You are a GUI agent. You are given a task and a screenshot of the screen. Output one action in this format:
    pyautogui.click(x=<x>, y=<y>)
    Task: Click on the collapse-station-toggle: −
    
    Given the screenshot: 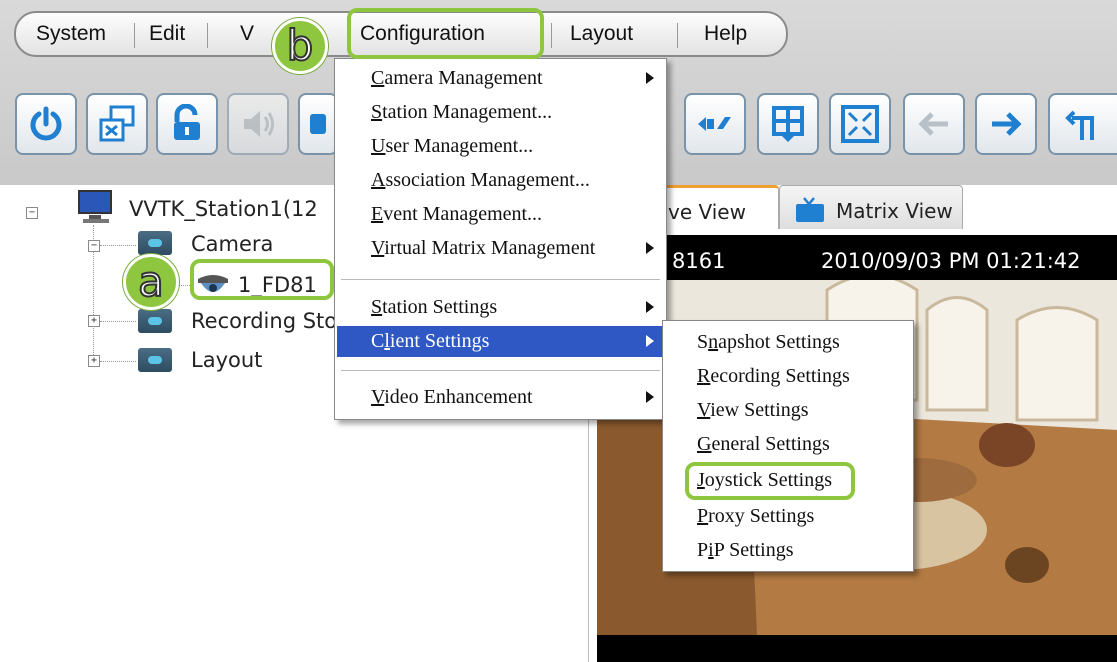 What is the action you would take?
    pyautogui.click(x=32, y=213)
    